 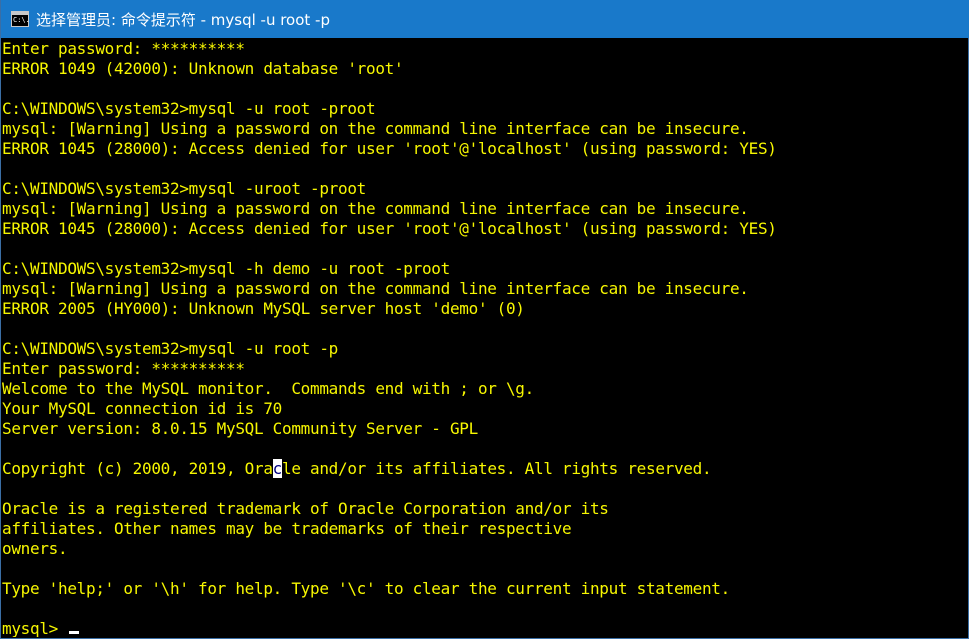 I want to click on console-line: owners., so click(x=35, y=548).